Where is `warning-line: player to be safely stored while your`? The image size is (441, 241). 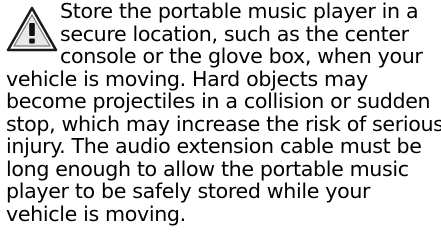 warning-line: player to be safely stored while your is located at coordinates (188, 191).